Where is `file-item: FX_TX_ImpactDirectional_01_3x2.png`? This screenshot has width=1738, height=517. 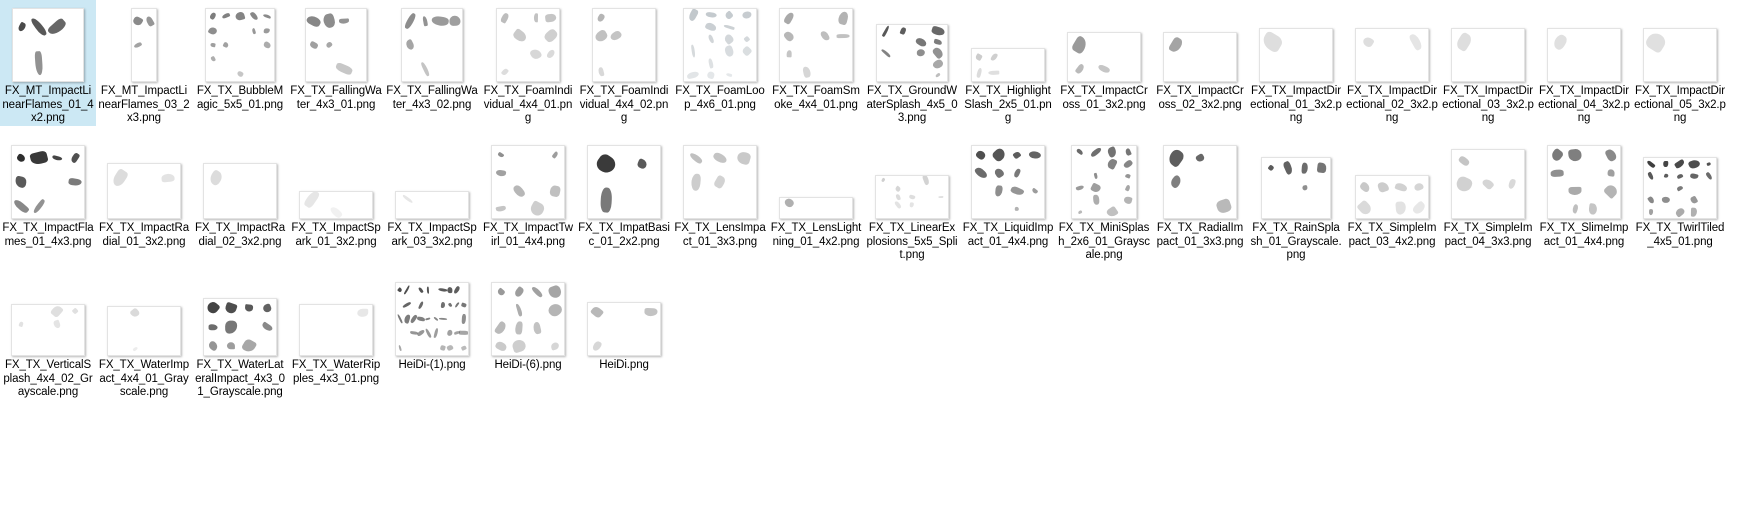 file-item: FX_TX_ImpactDirectional_01_3x2.png is located at coordinates (1296, 63).